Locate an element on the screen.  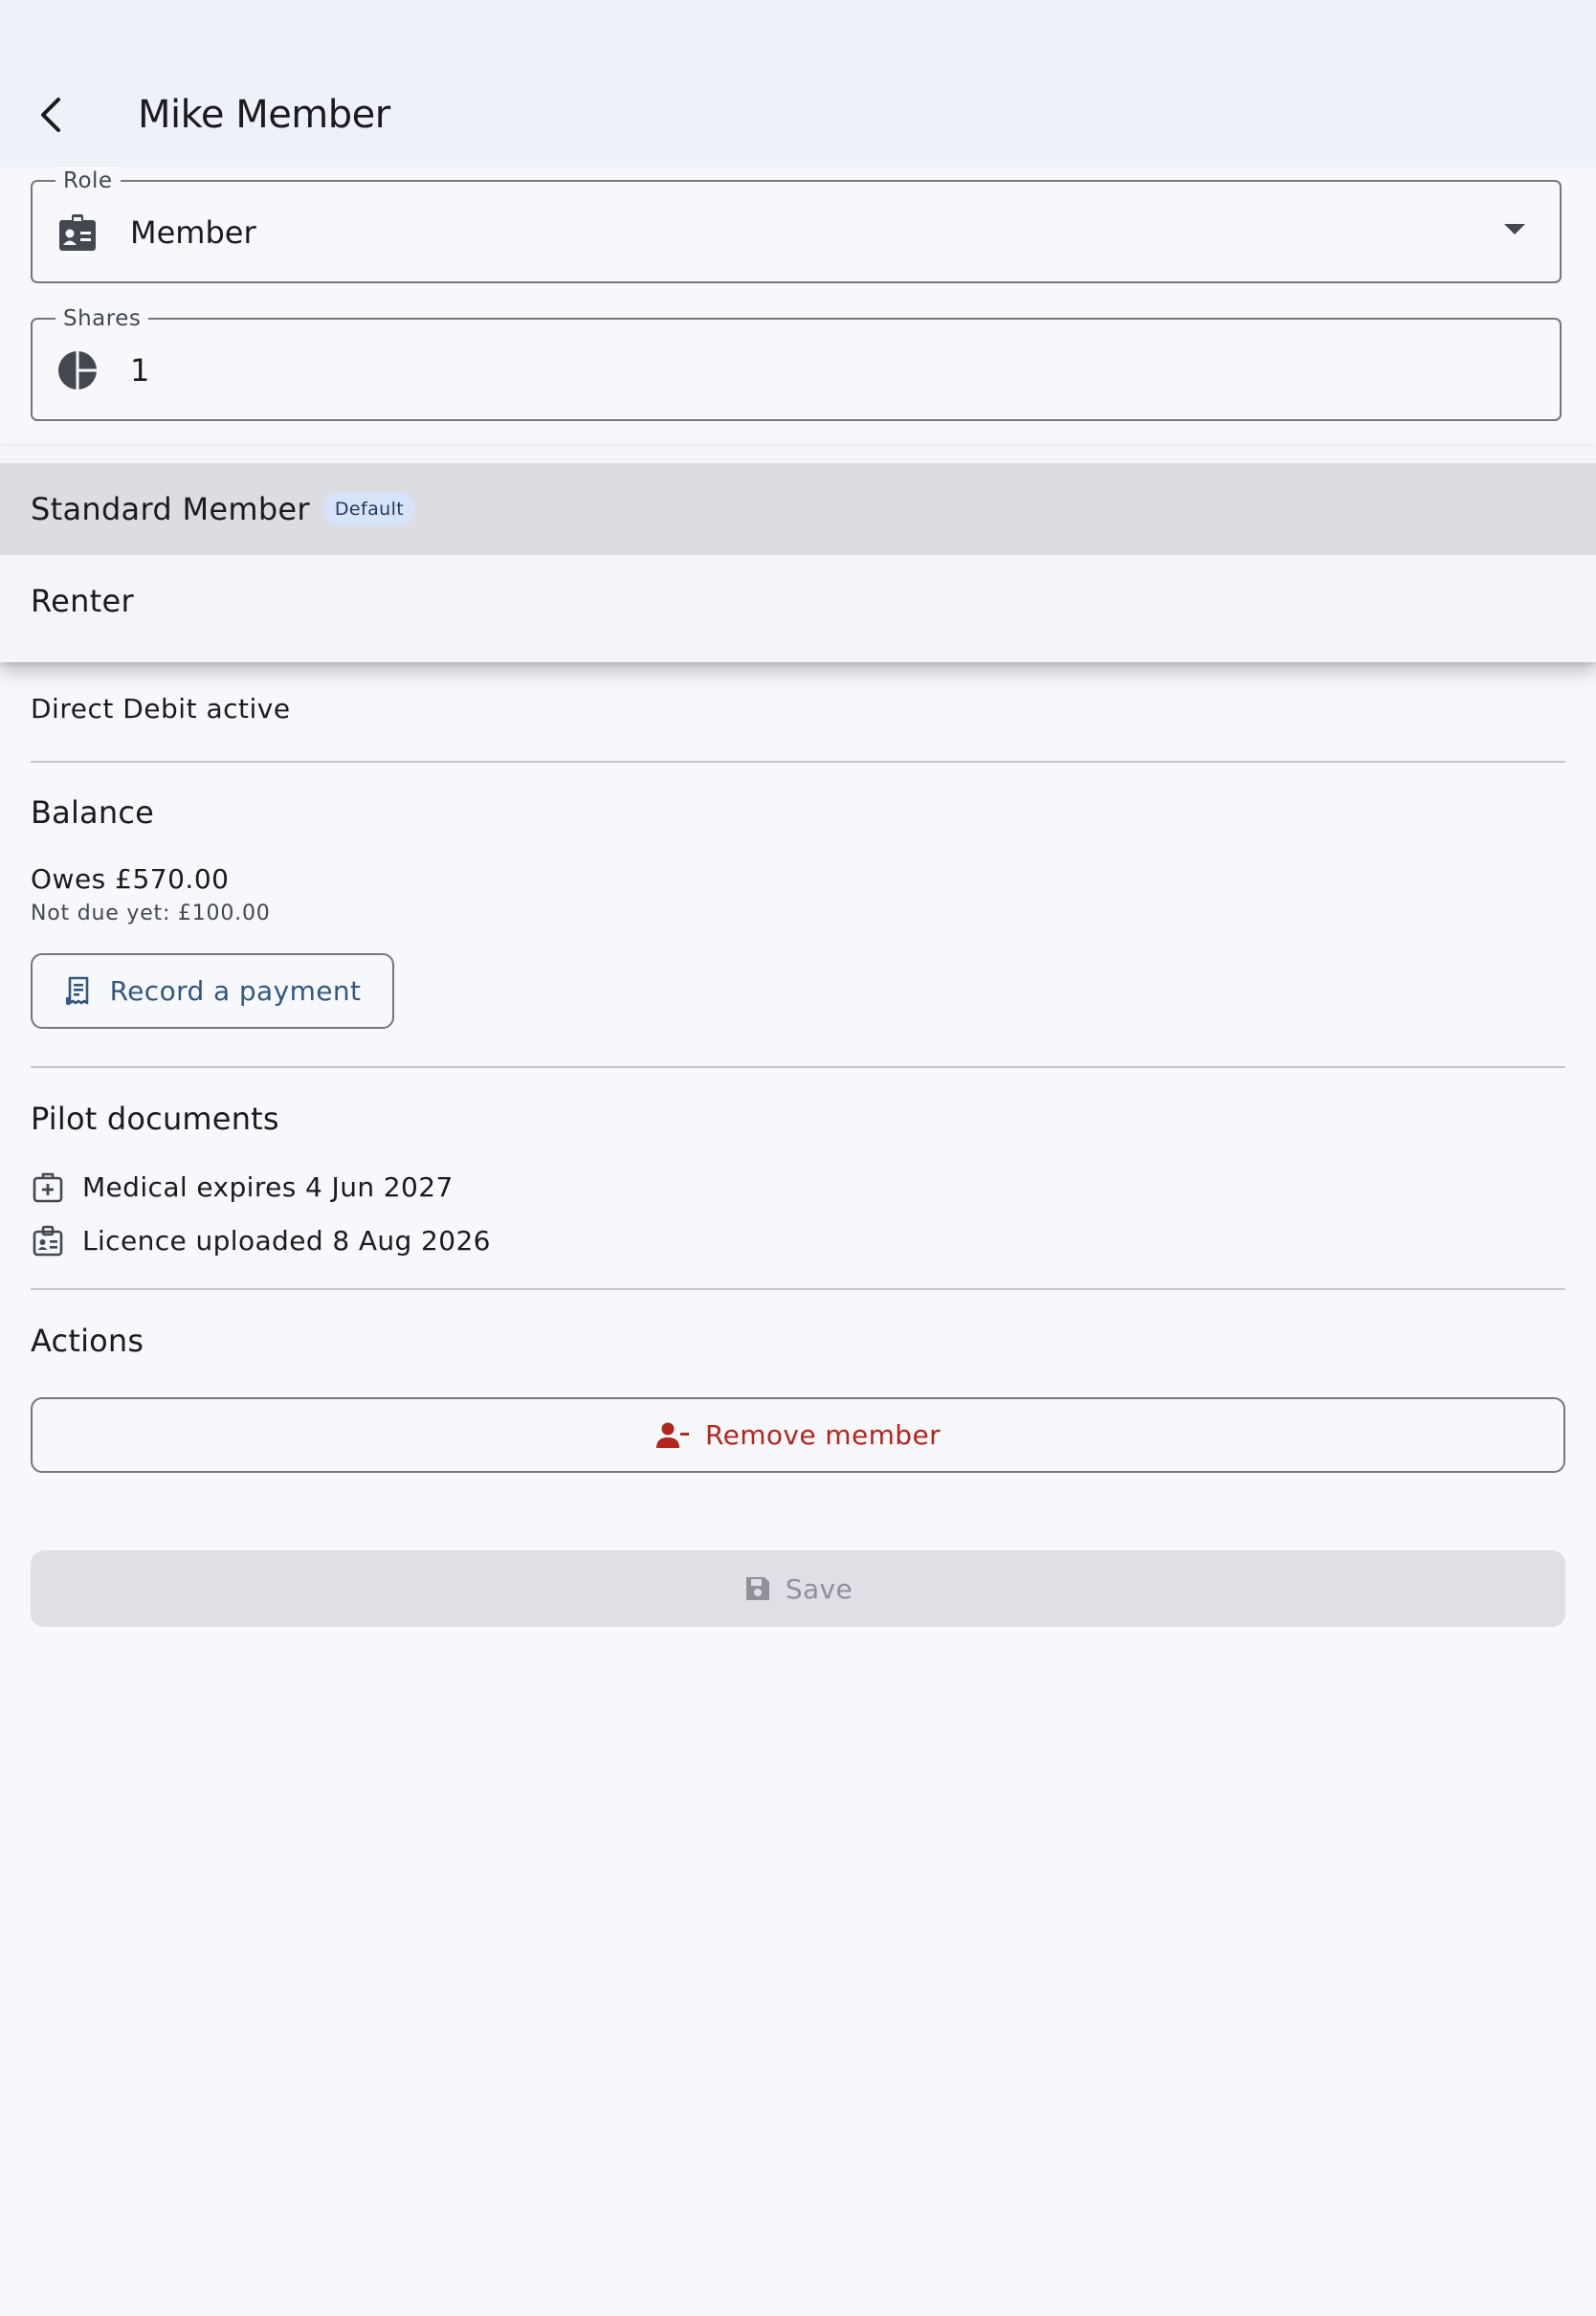
shares-label: Shares is located at coordinates (102, 318).